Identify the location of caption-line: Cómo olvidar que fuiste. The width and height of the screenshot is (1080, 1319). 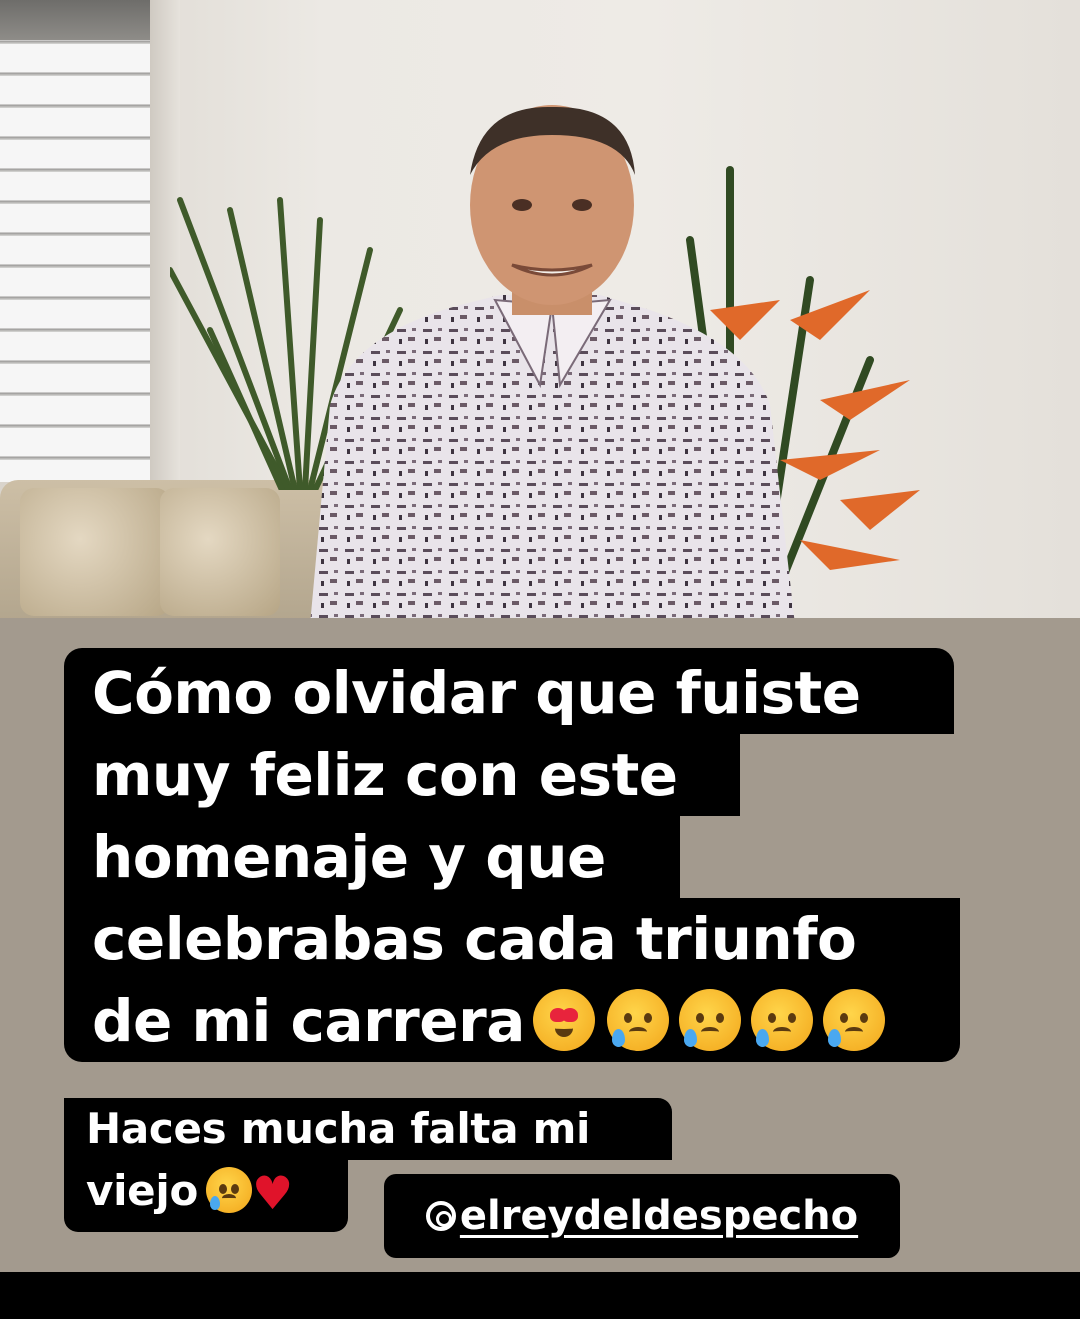
(509, 691).